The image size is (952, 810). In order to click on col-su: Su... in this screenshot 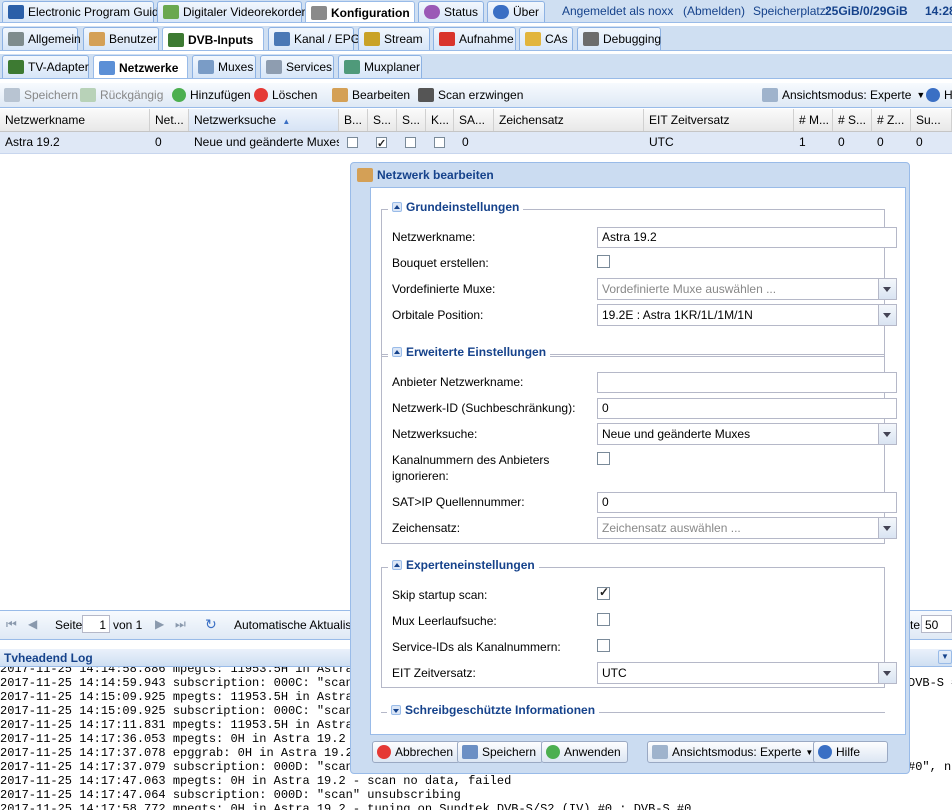, I will do `click(931, 120)`.